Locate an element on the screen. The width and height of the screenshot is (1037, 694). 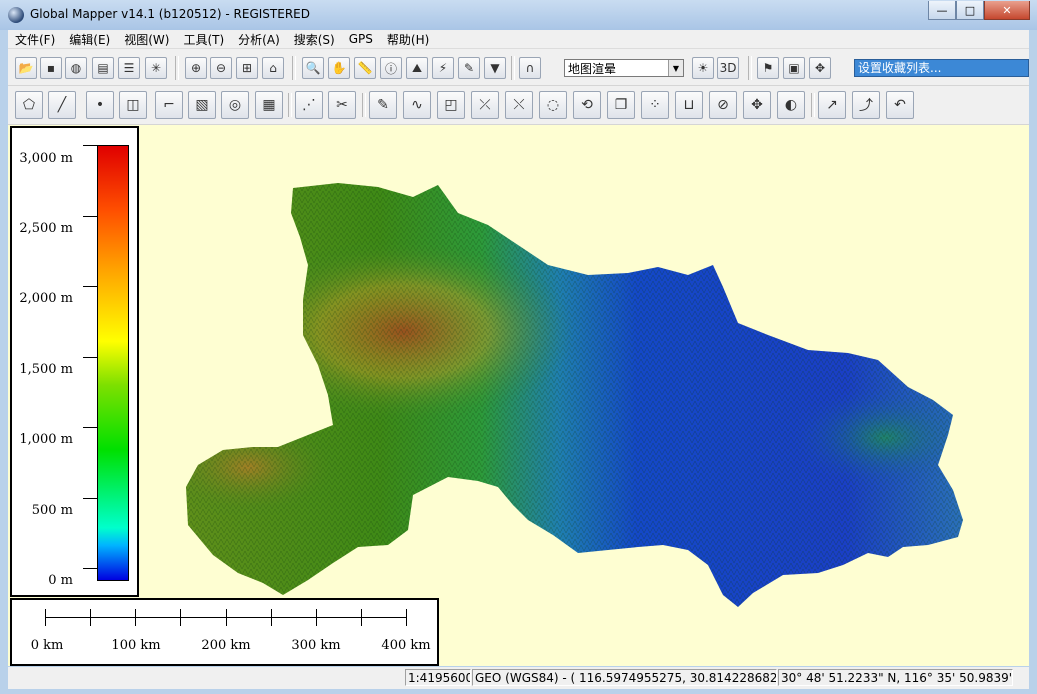
circle-icon: ◎ is located at coordinates (235, 105).